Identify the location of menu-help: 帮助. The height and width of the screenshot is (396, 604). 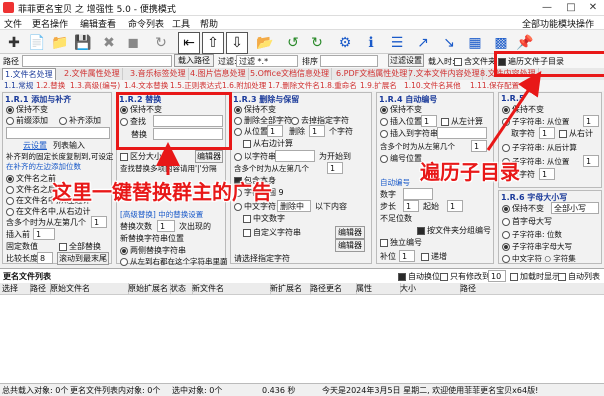
(209, 23).